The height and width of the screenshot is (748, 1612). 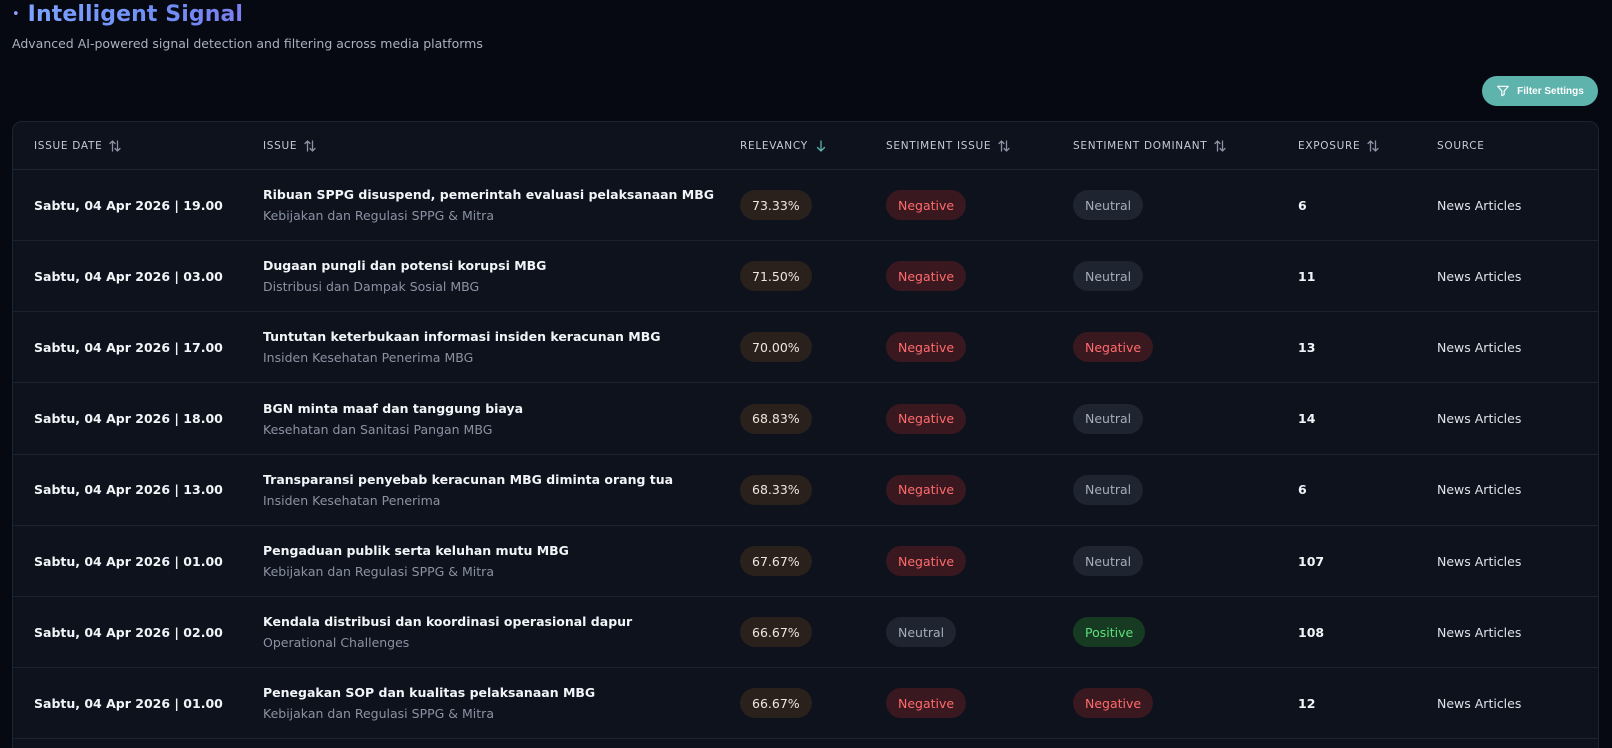 What do you see at coordinates (135, 14) in the screenshot?
I see `page-title: Intelligent Signal` at bounding box center [135, 14].